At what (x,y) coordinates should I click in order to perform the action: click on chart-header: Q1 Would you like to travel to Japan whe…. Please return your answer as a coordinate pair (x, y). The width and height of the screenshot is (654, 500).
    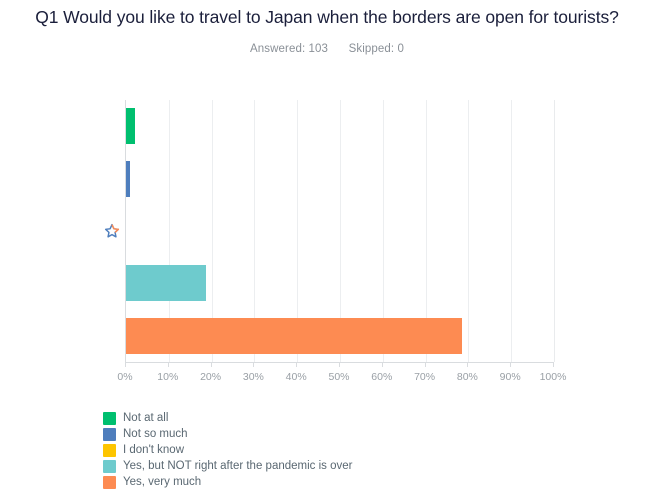
    Looking at the image, I should click on (327, 27).